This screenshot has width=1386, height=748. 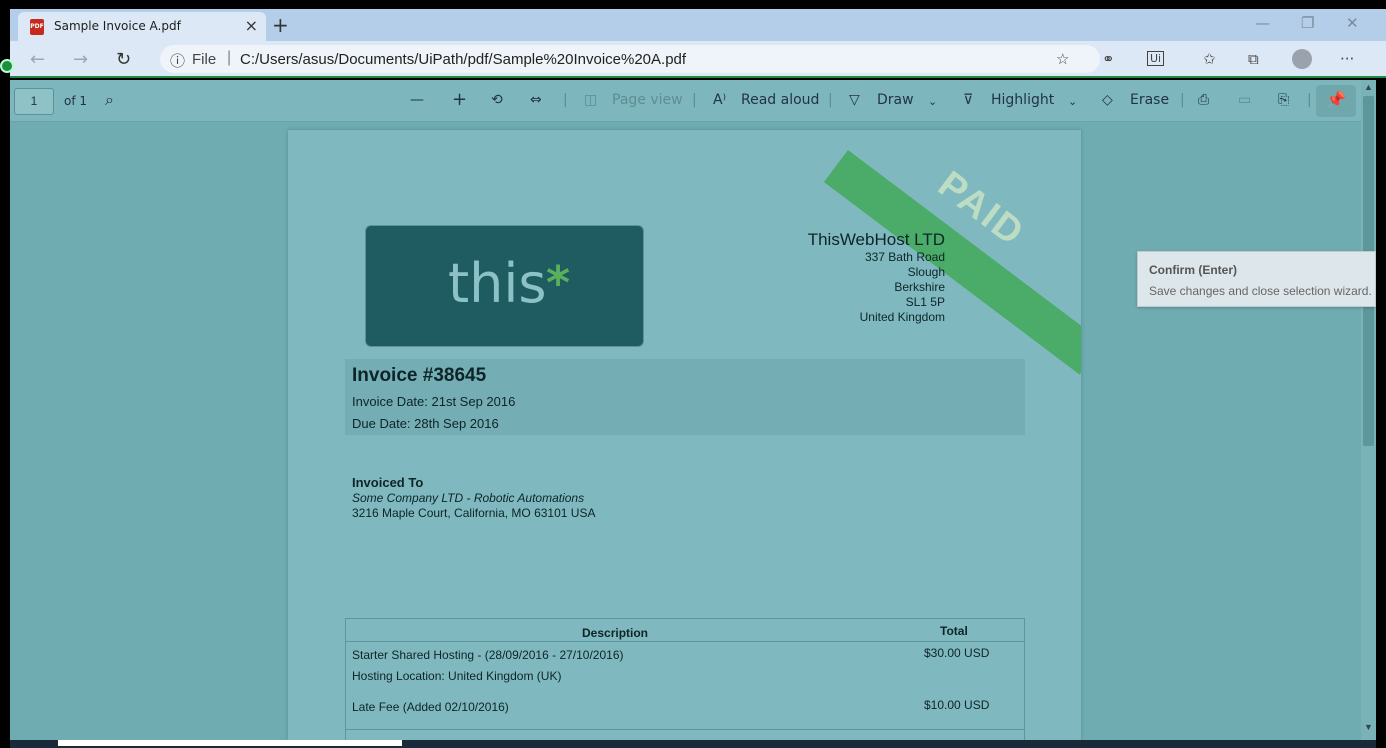 What do you see at coordinates (926, 272) in the screenshot?
I see `address-line: Slough` at bounding box center [926, 272].